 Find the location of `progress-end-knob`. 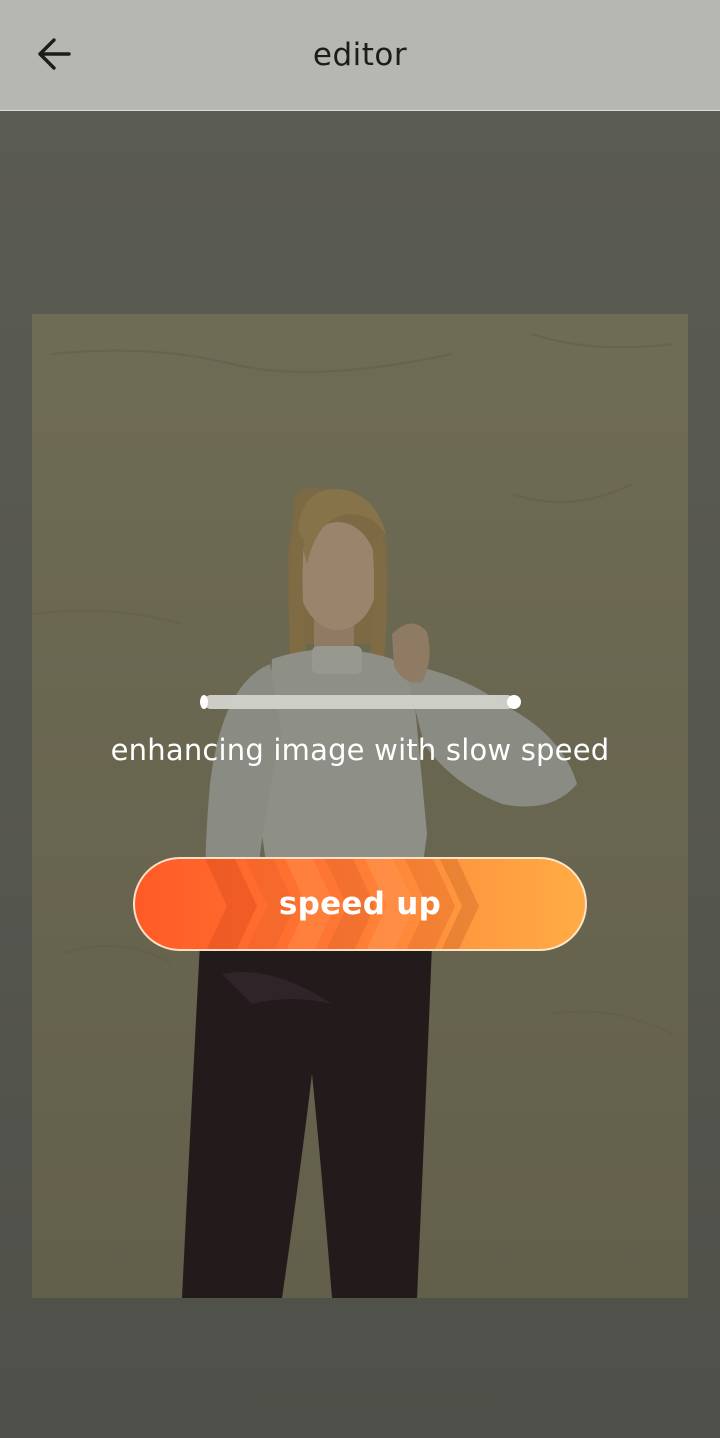

progress-end-knob is located at coordinates (514, 702).